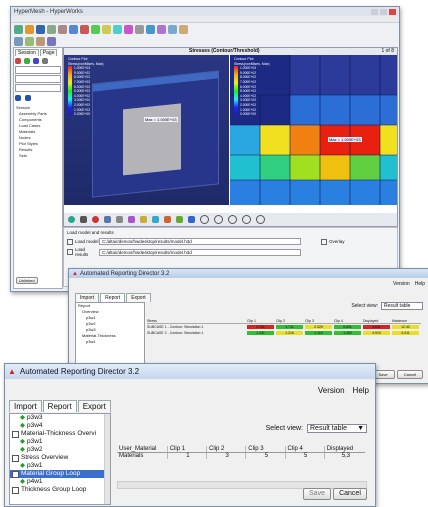 The image size is (428, 507). Describe the element at coordinates (150, 29) in the screenshot. I see `animate-icon` at that location.